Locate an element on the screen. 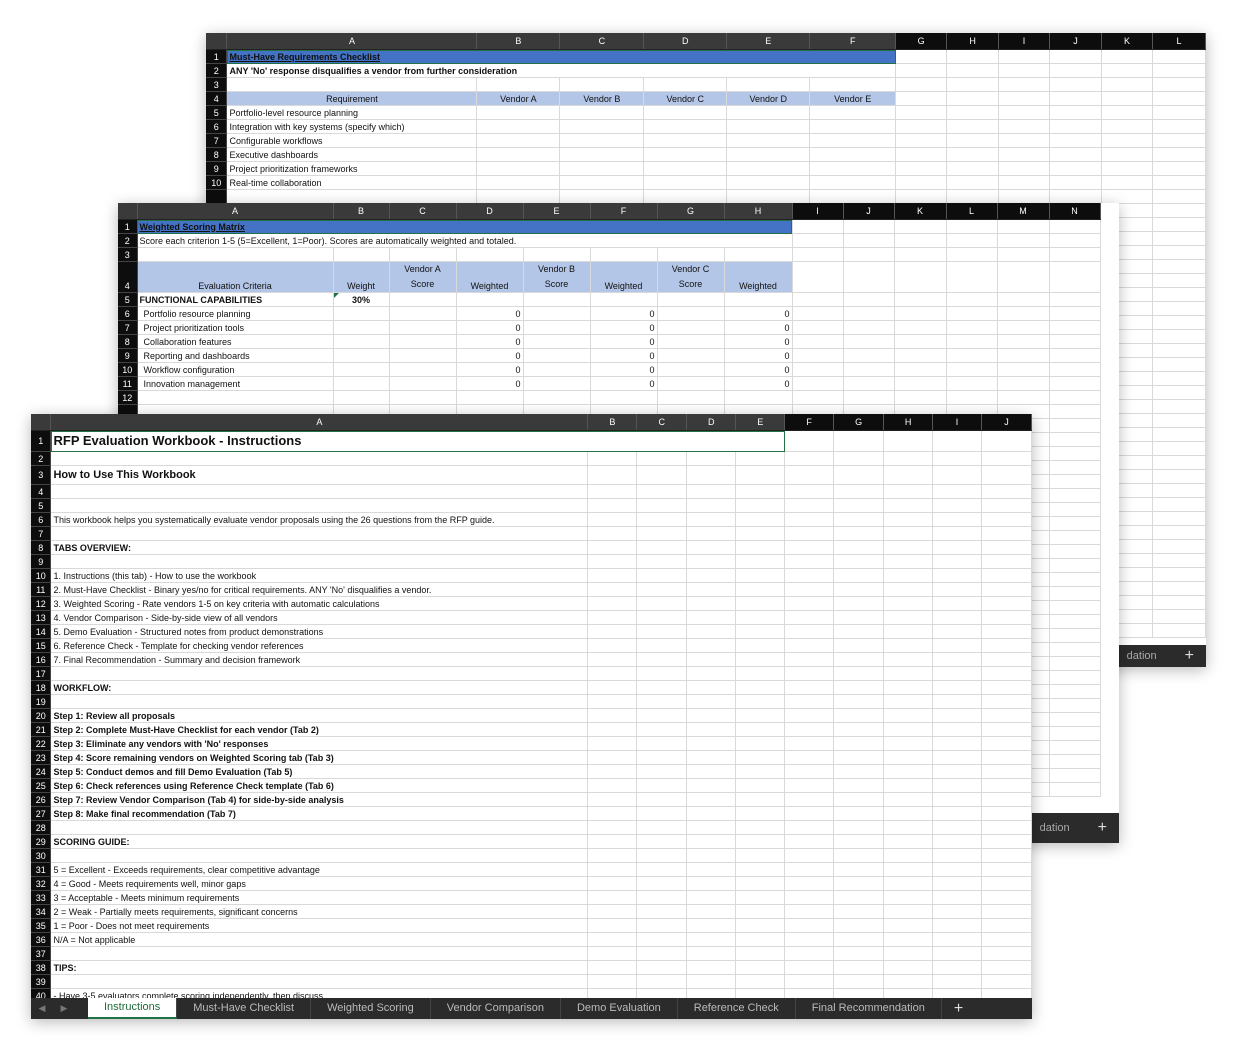 Image resolution: width=1236 pixels, height=1050 pixels. instruction-line: WORKFLOW: is located at coordinates (319, 687).